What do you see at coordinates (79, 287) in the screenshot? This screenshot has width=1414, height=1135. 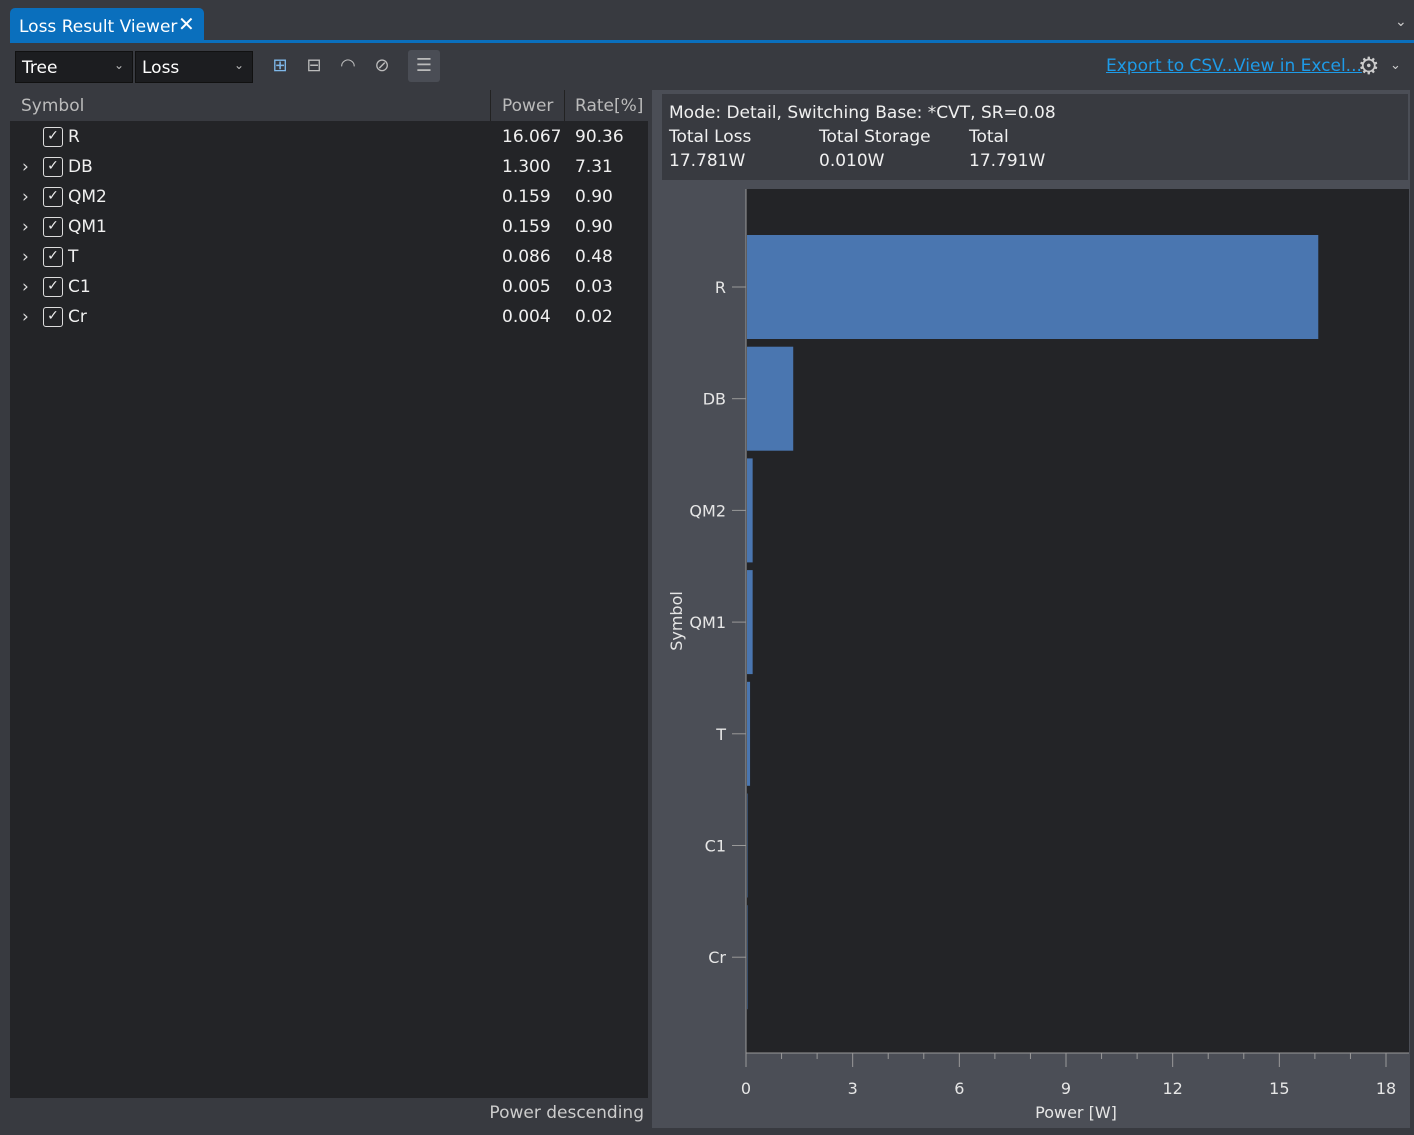 I see `symbol-cell: C1` at bounding box center [79, 287].